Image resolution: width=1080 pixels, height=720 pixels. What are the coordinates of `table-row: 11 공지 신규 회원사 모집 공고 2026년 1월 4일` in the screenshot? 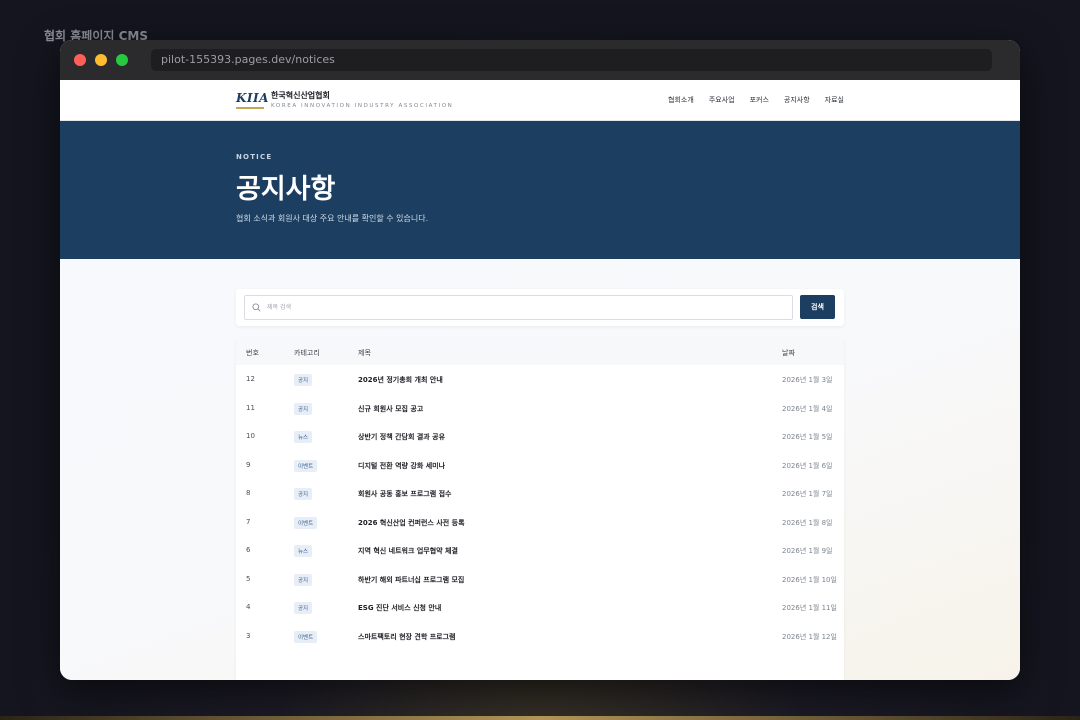 It's located at (540, 408).